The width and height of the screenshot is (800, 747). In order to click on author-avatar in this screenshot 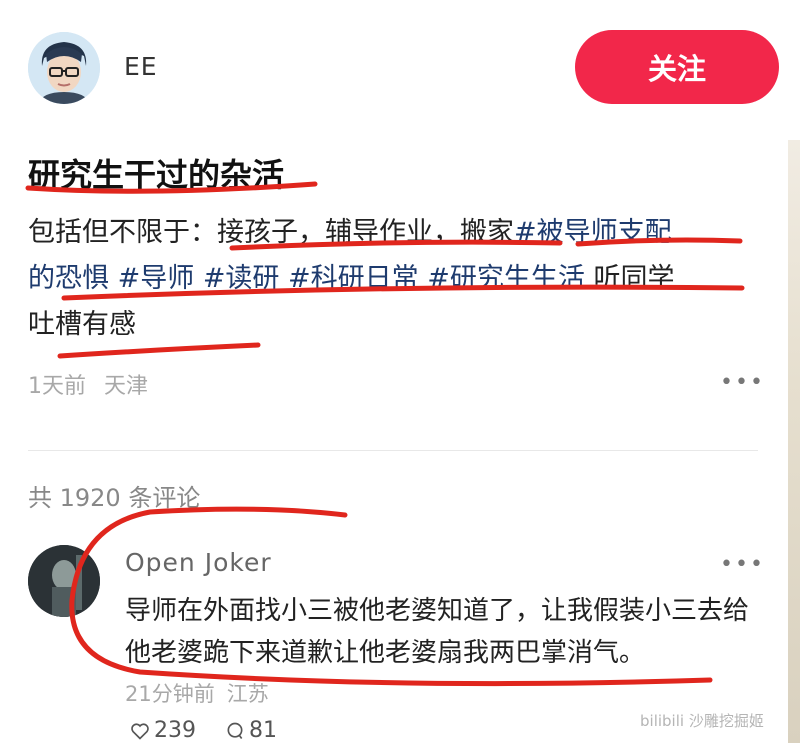, I will do `click(64, 68)`.